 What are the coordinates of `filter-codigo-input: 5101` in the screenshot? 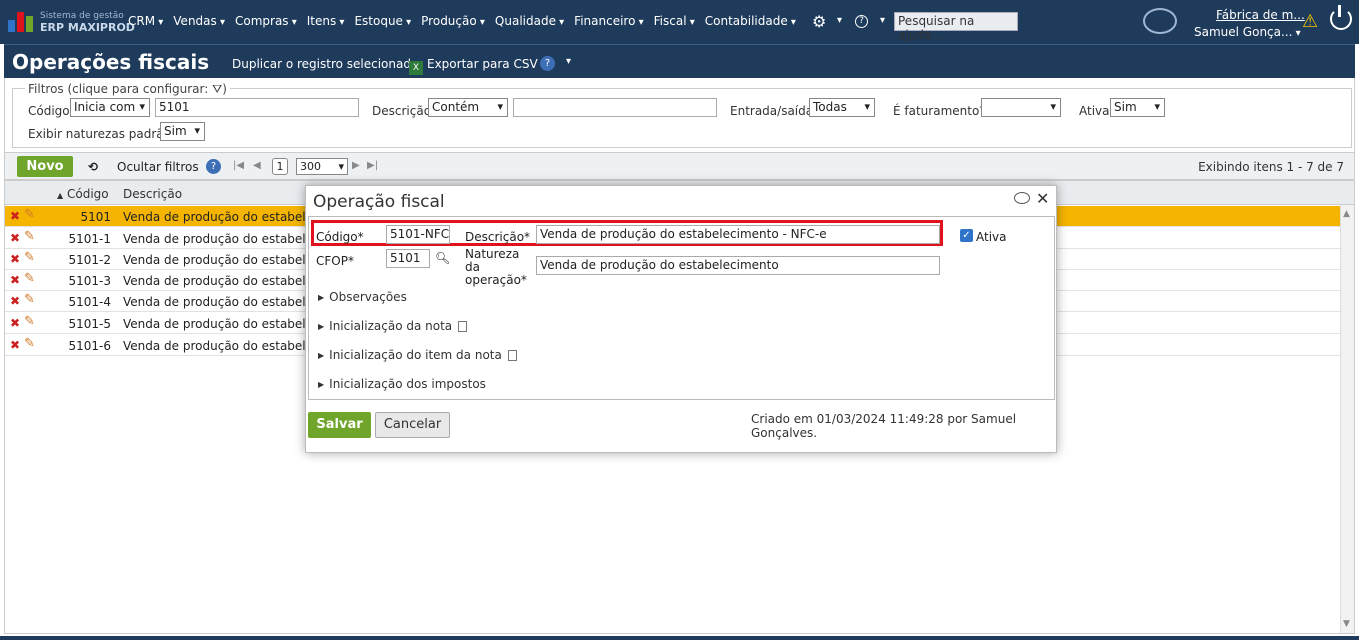 It's located at (257, 107).